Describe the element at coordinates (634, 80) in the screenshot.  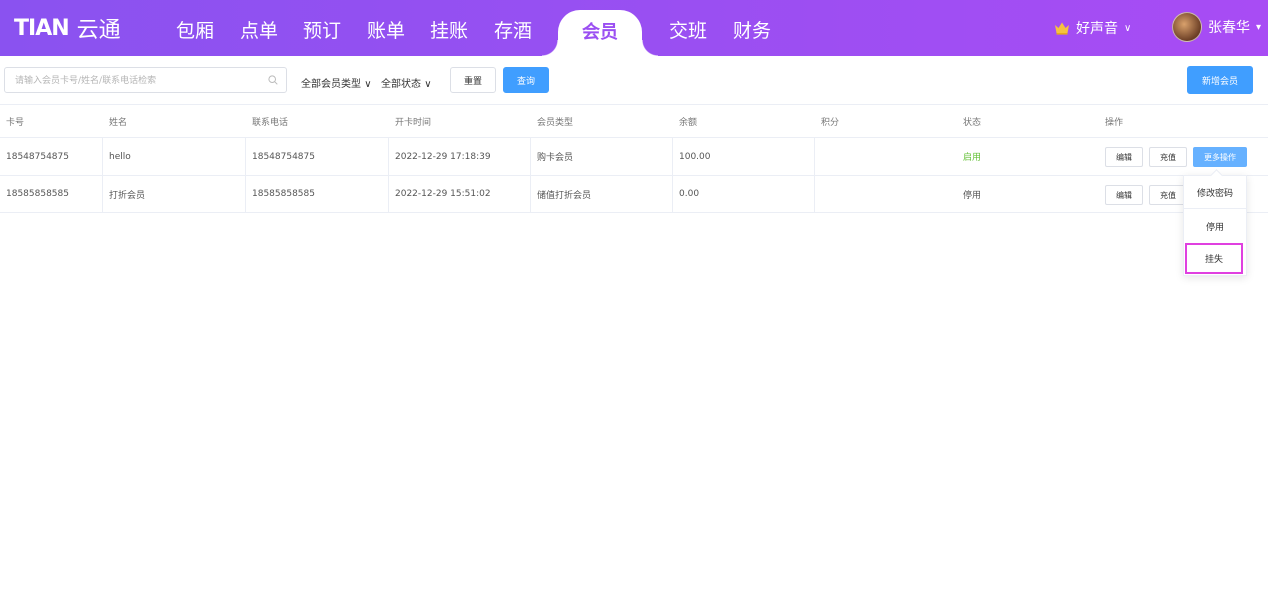
I see `filter-toolbar: 全部会员类型 ∨ 全部状态 ∨ 重置 查询 新增会员` at that location.